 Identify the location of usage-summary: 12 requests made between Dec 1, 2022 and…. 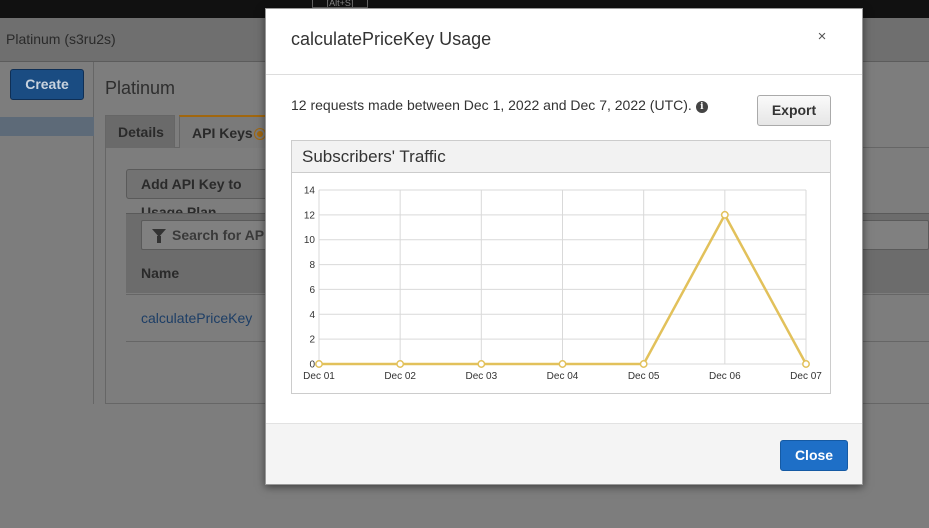
(499, 105).